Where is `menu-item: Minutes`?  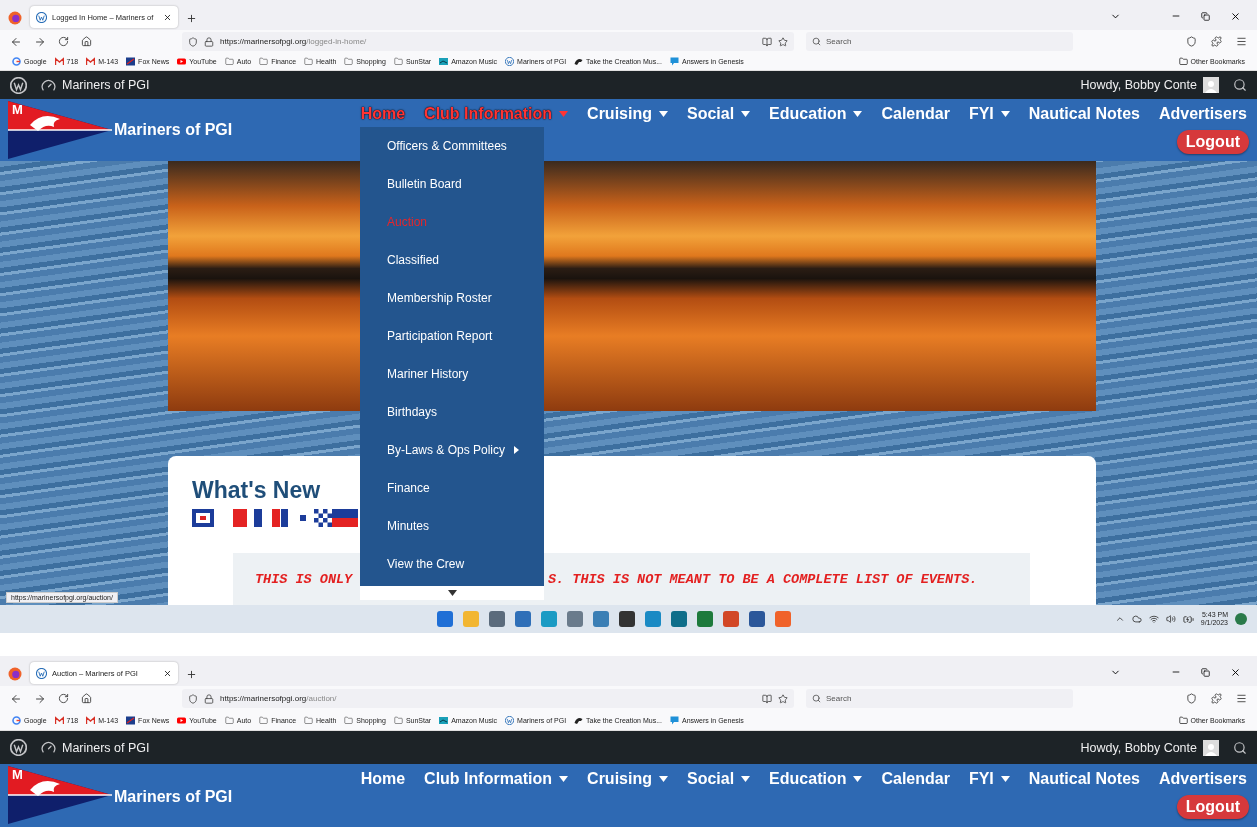 menu-item: Minutes is located at coordinates (452, 526).